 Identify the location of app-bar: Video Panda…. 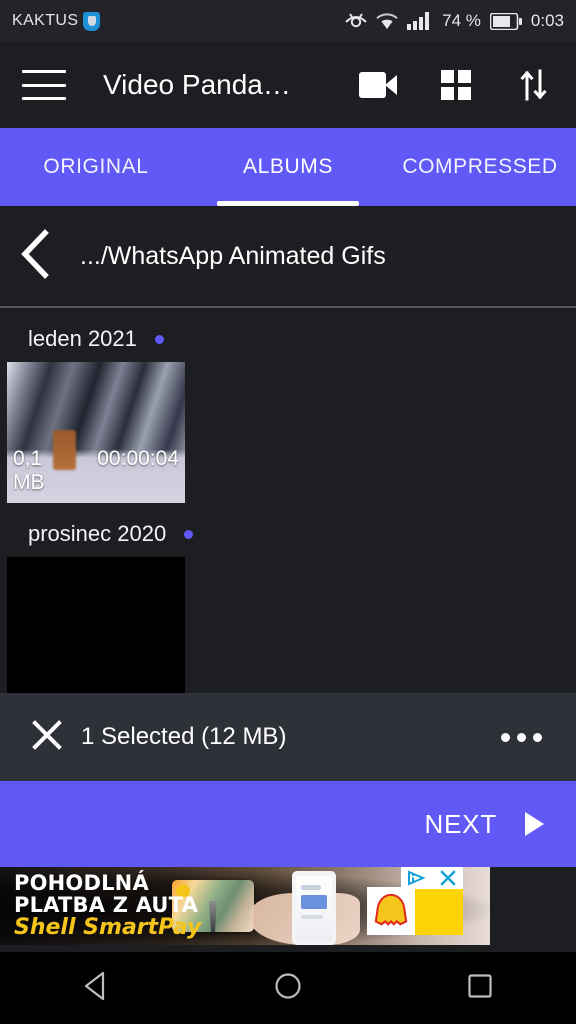
(288, 85).